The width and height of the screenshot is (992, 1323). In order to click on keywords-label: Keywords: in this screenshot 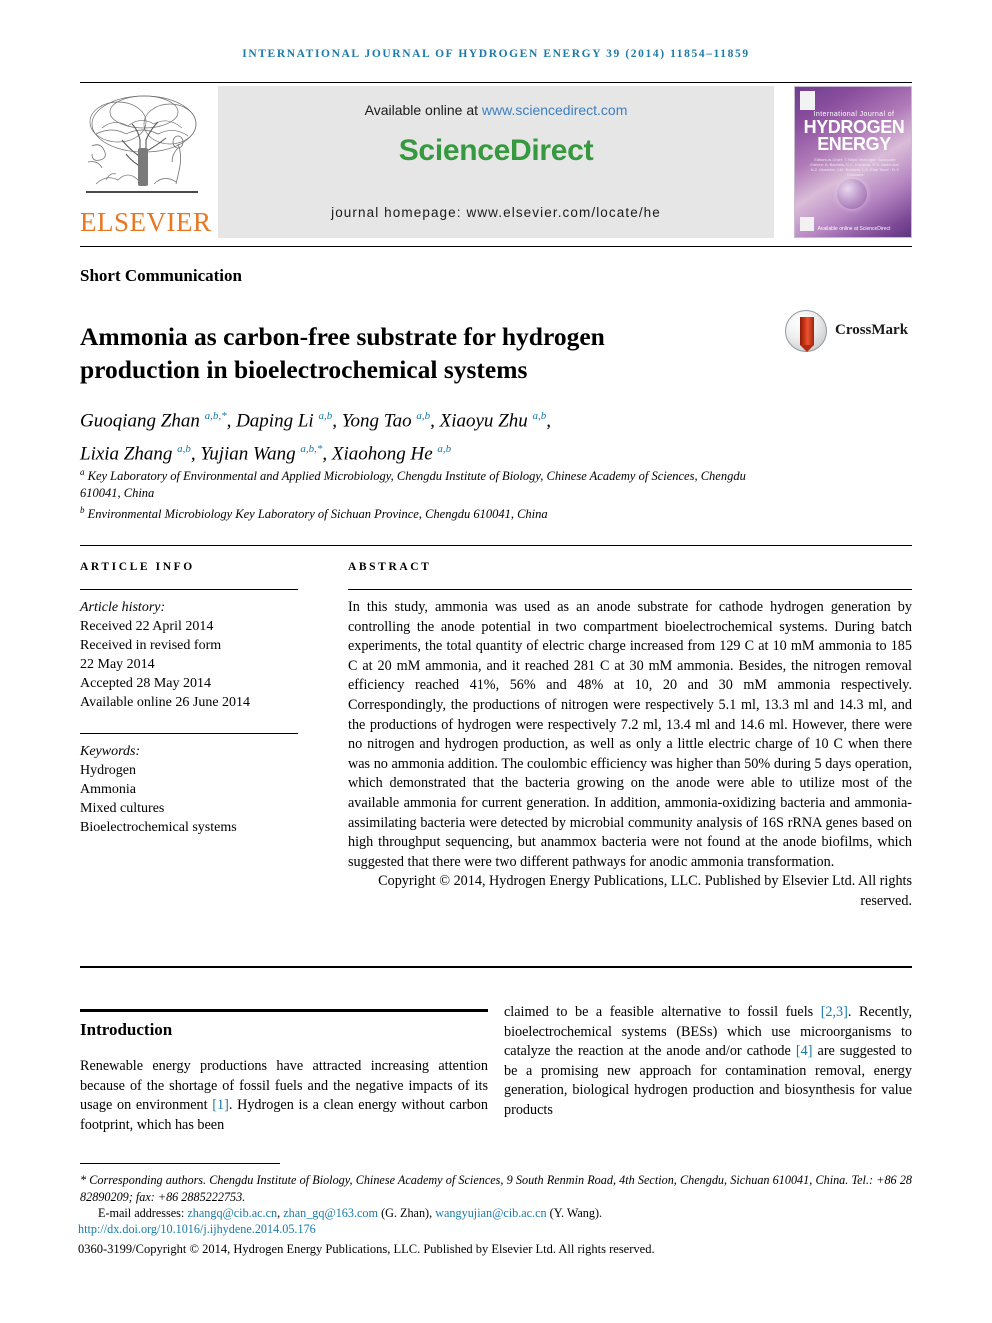, I will do `click(110, 751)`.